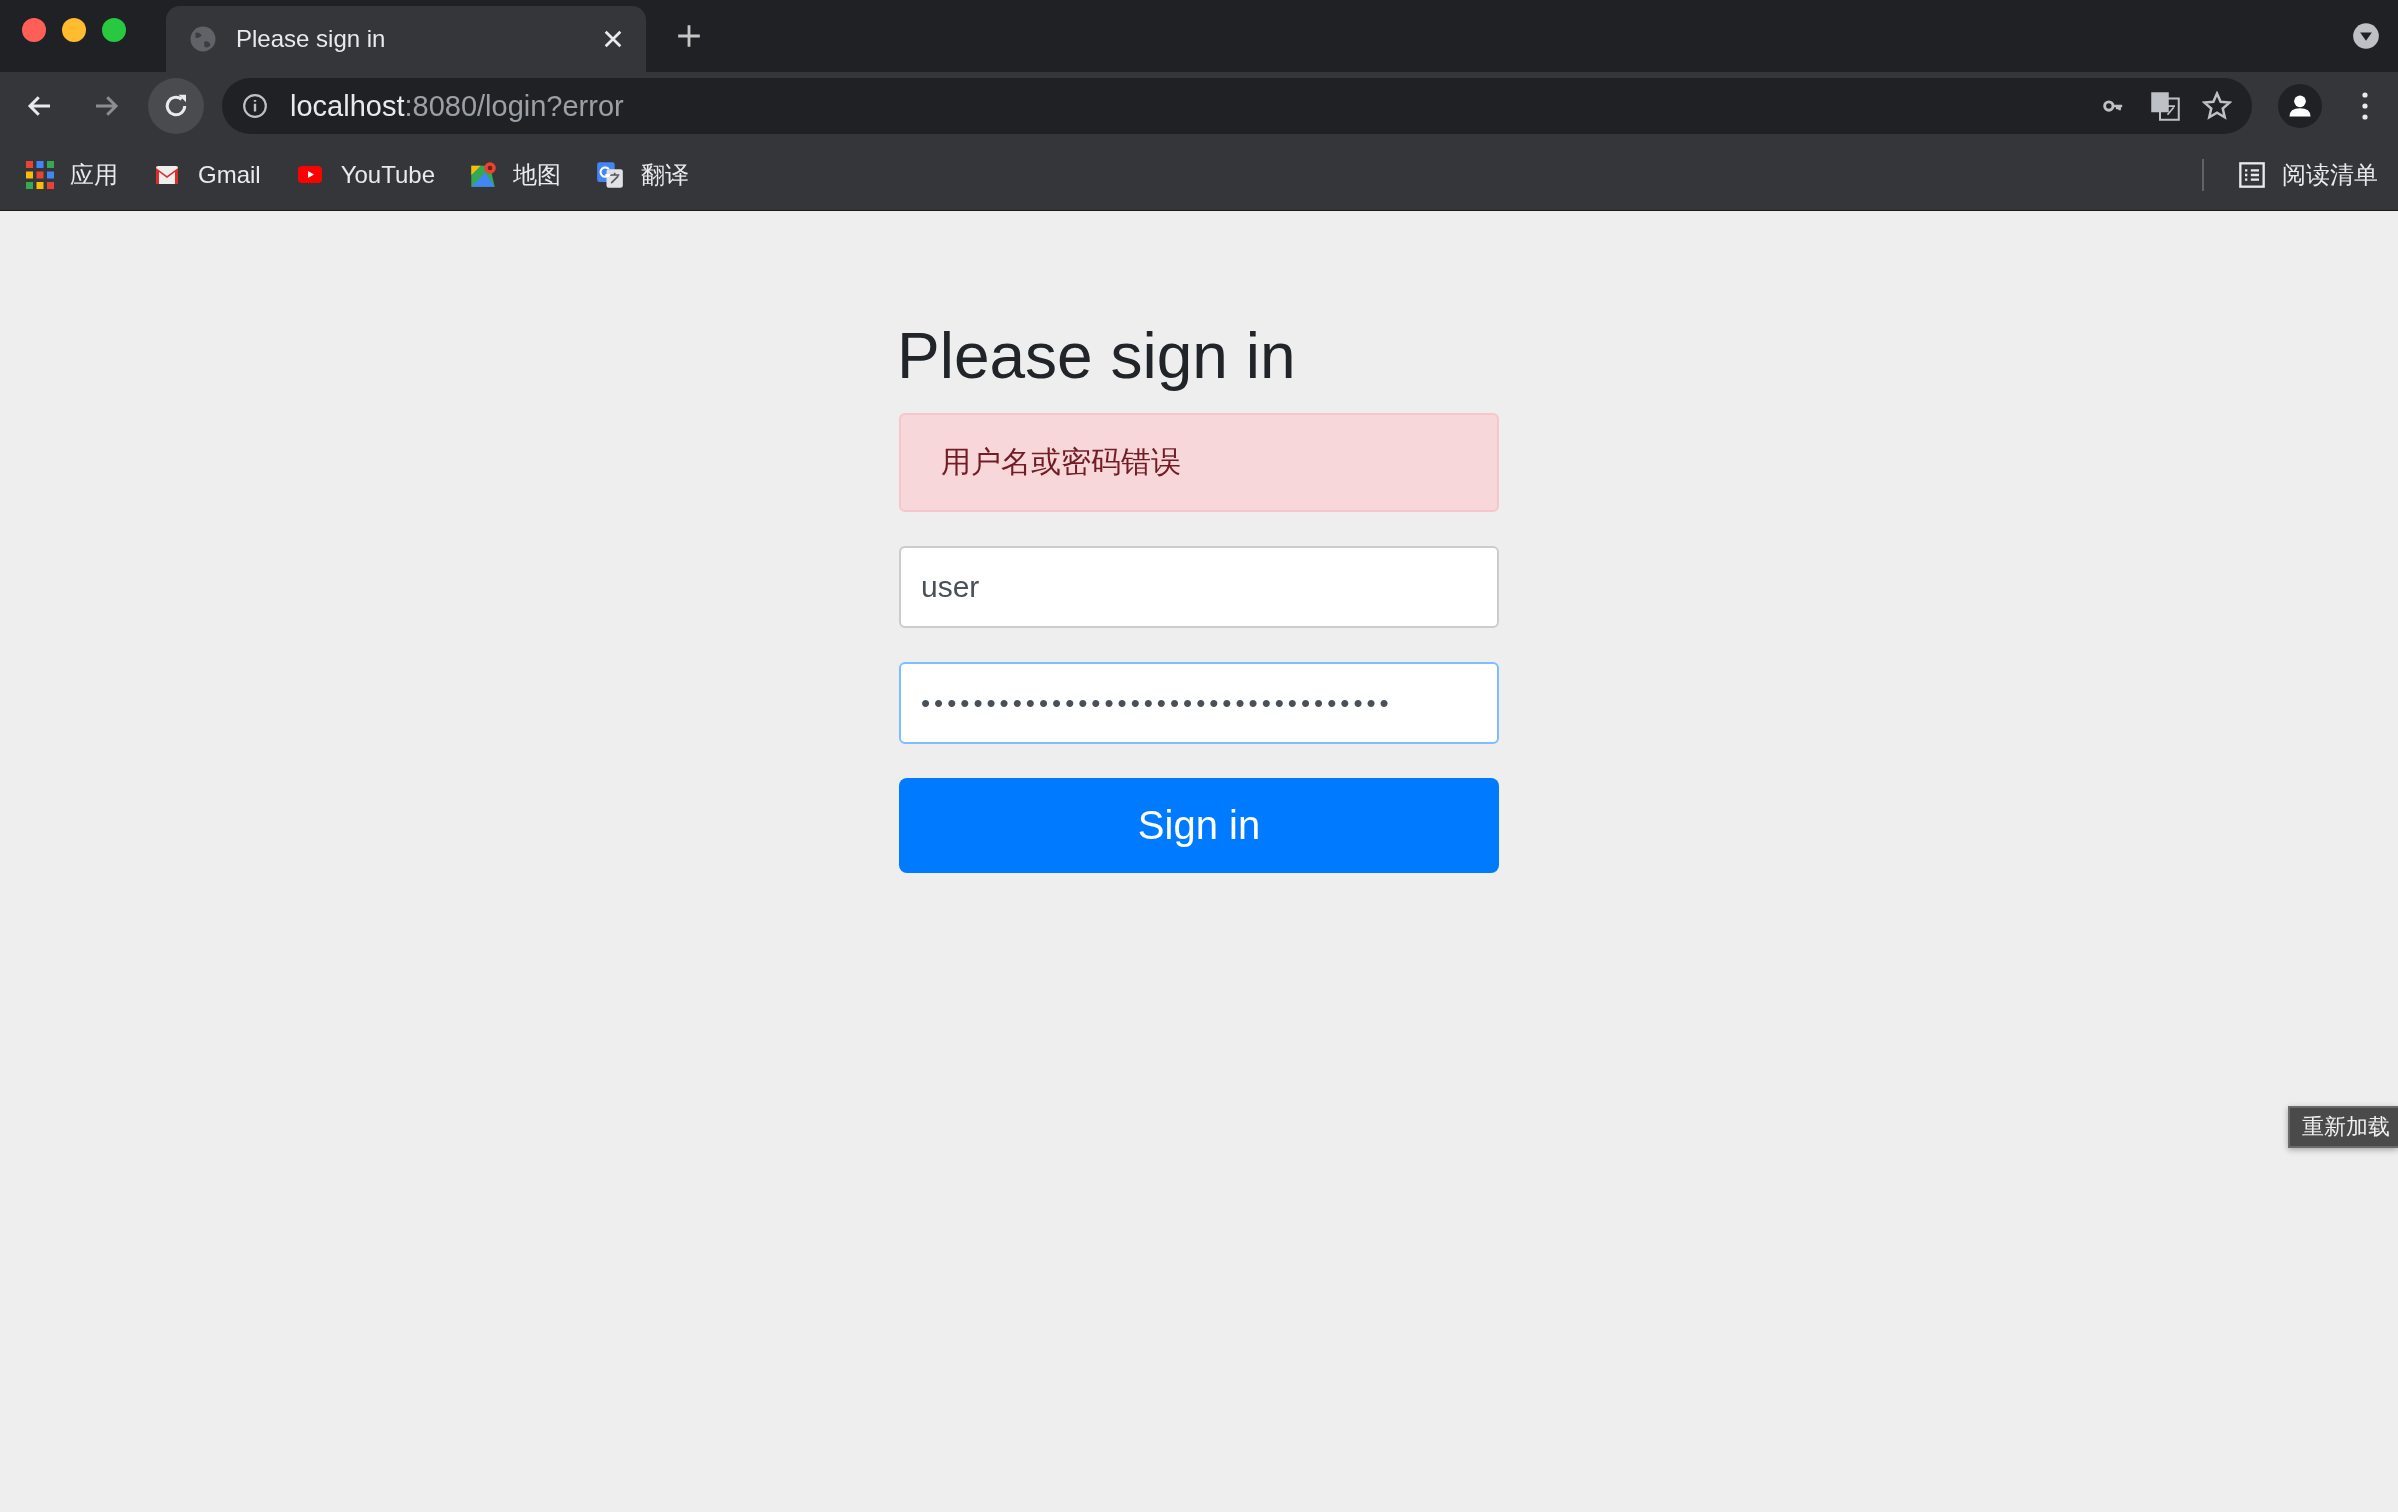 The height and width of the screenshot is (1512, 2398). I want to click on globe-icon, so click(203, 39).